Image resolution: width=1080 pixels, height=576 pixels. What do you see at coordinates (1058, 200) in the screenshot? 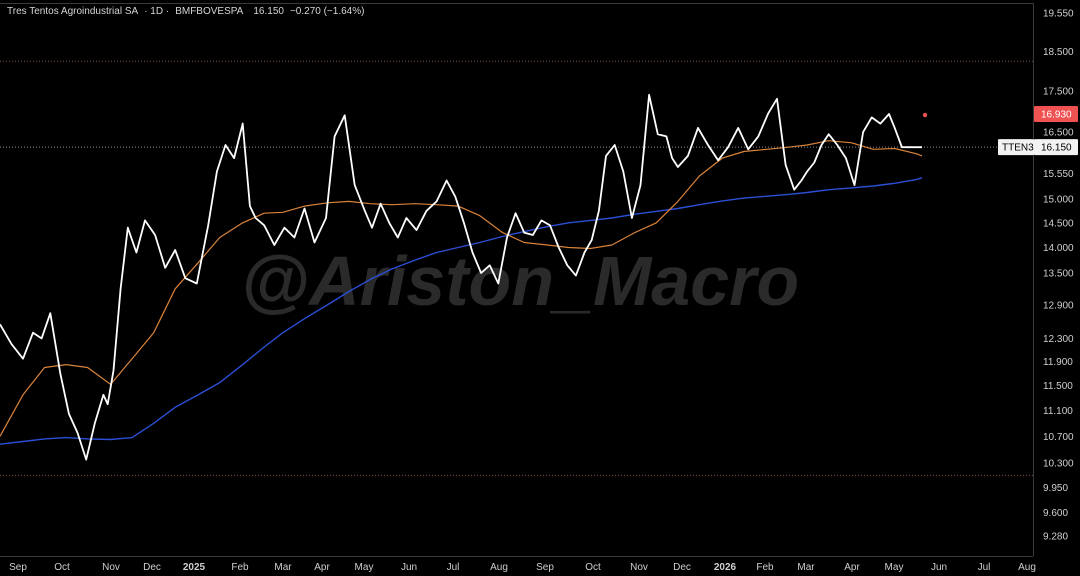
I see `price-tick-label: 15.000` at bounding box center [1058, 200].